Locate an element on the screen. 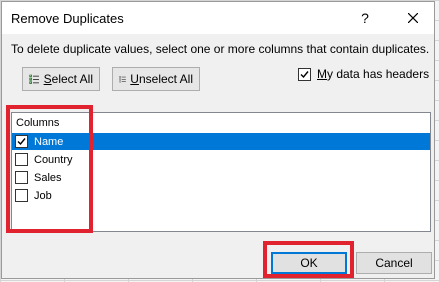  column-item-label: Sales is located at coordinates (48, 177).